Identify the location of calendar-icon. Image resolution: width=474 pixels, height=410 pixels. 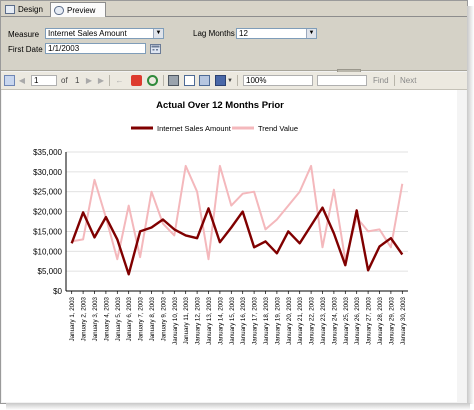
(155, 49).